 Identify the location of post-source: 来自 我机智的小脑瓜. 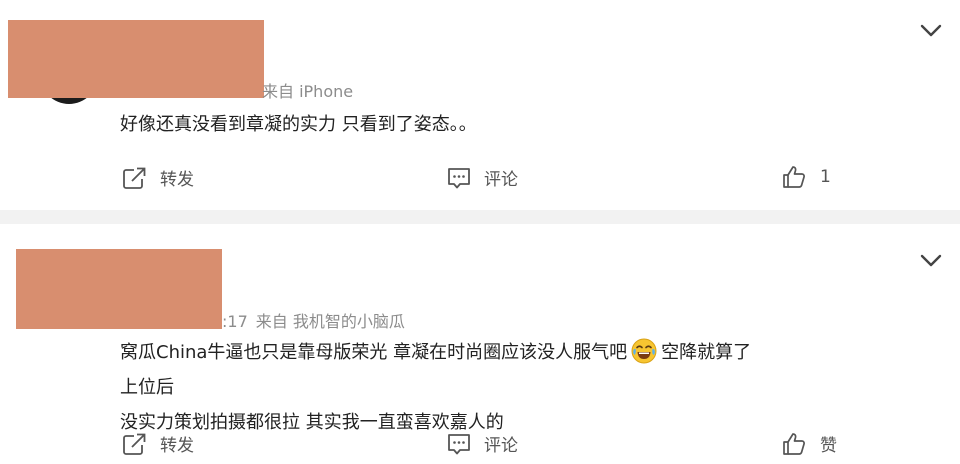
(330, 321).